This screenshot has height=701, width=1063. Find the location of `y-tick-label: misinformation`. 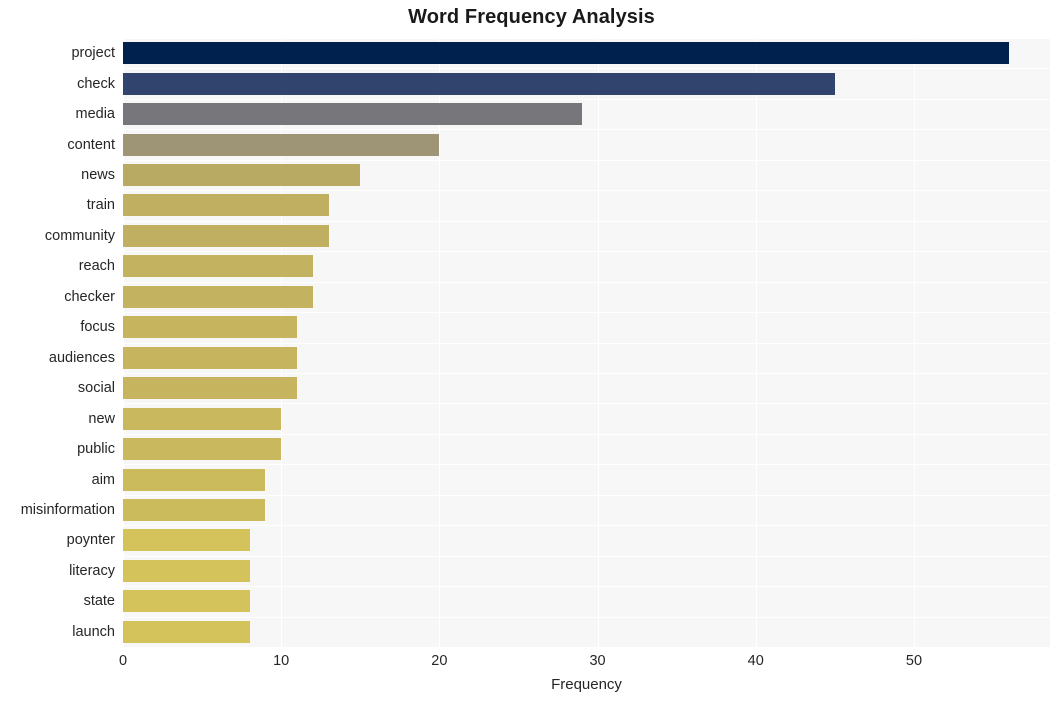

y-tick-label: misinformation is located at coordinates (67, 509).